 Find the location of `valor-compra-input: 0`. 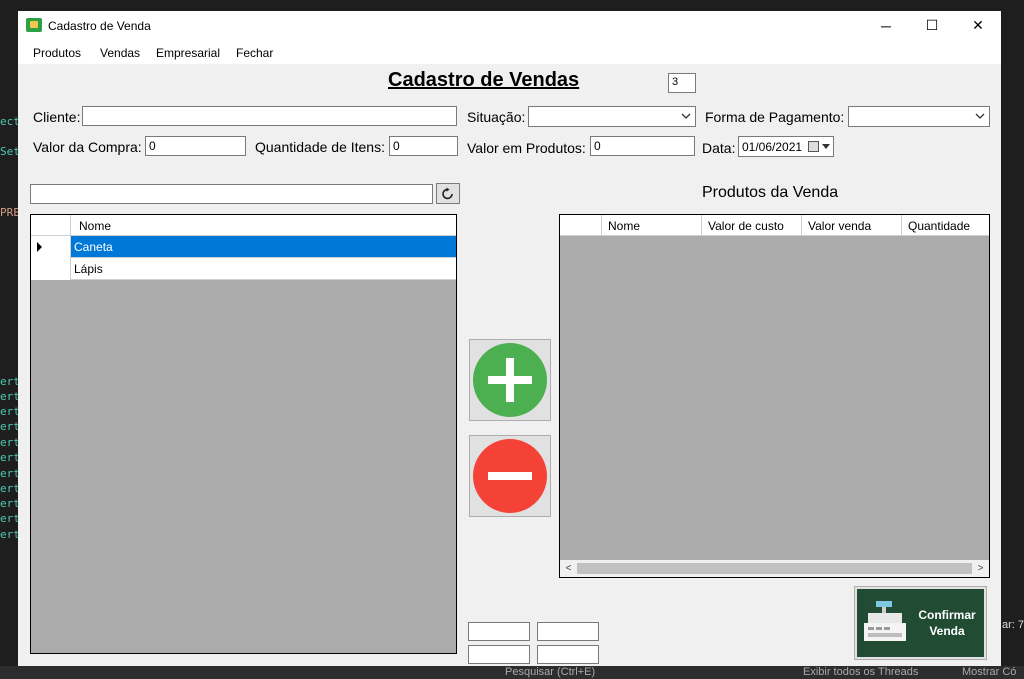

valor-compra-input: 0 is located at coordinates (195, 146).